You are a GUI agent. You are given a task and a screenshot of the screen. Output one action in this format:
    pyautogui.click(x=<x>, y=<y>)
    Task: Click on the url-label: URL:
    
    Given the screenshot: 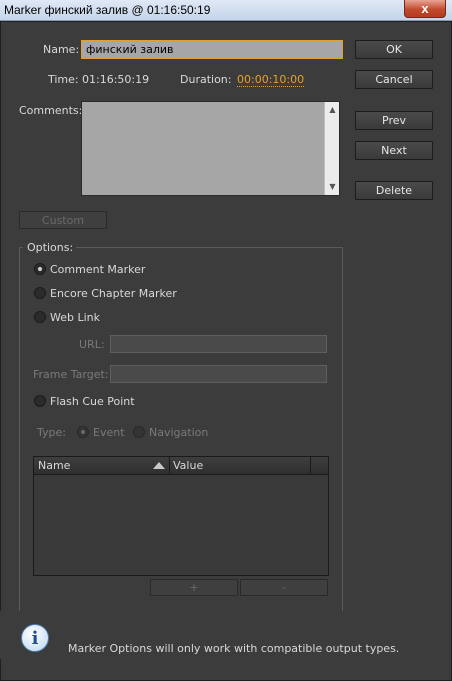 What is the action you would take?
    pyautogui.click(x=92, y=344)
    